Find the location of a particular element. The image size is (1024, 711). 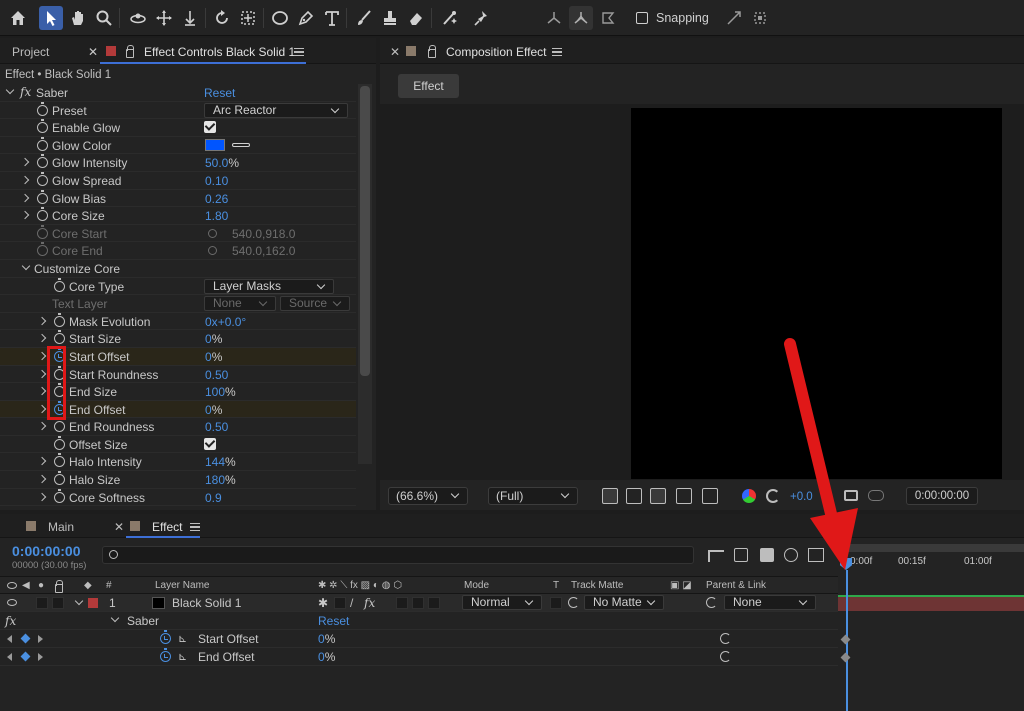

type-icon is located at coordinates (332, 18).